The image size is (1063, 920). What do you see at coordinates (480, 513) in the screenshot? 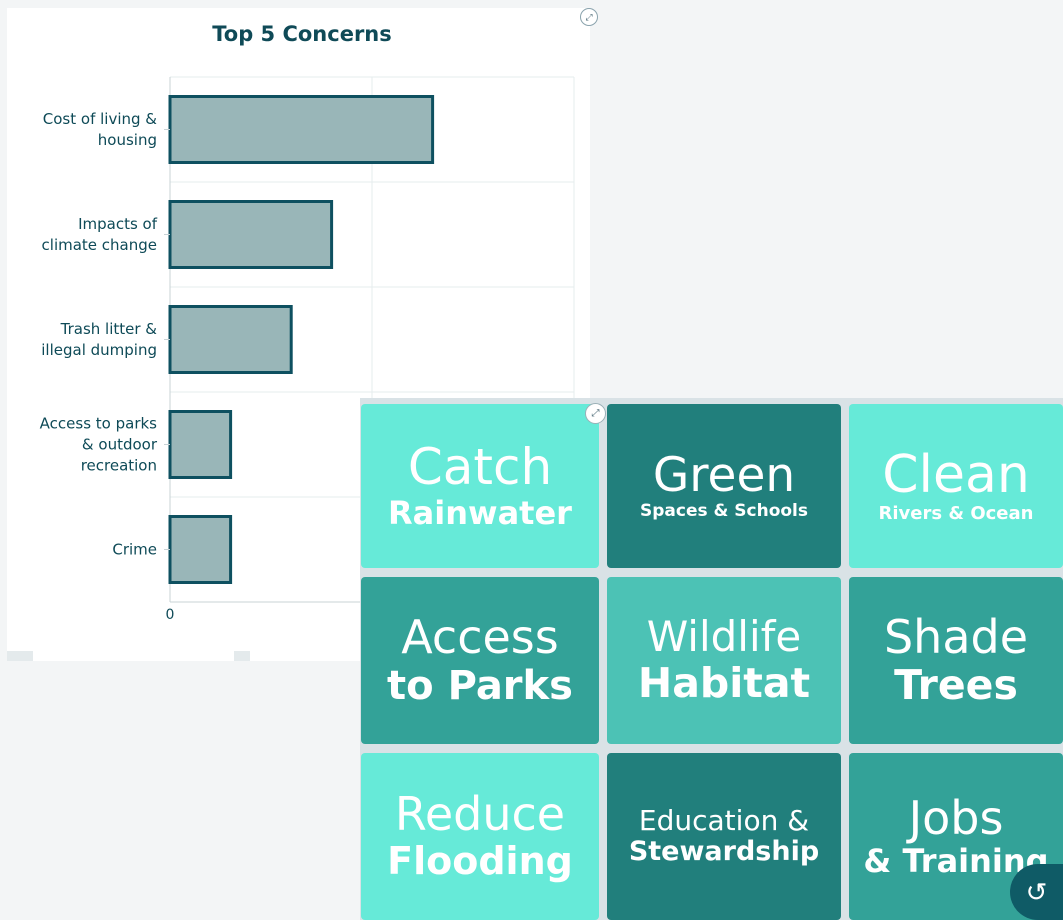
I see `tile-subtitle: Rainwater` at bounding box center [480, 513].